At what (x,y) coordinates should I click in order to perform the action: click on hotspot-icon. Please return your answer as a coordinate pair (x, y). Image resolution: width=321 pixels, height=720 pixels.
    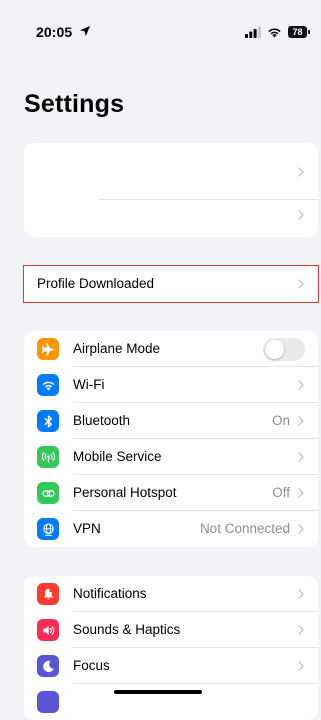
    Looking at the image, I should click on (48, 493).